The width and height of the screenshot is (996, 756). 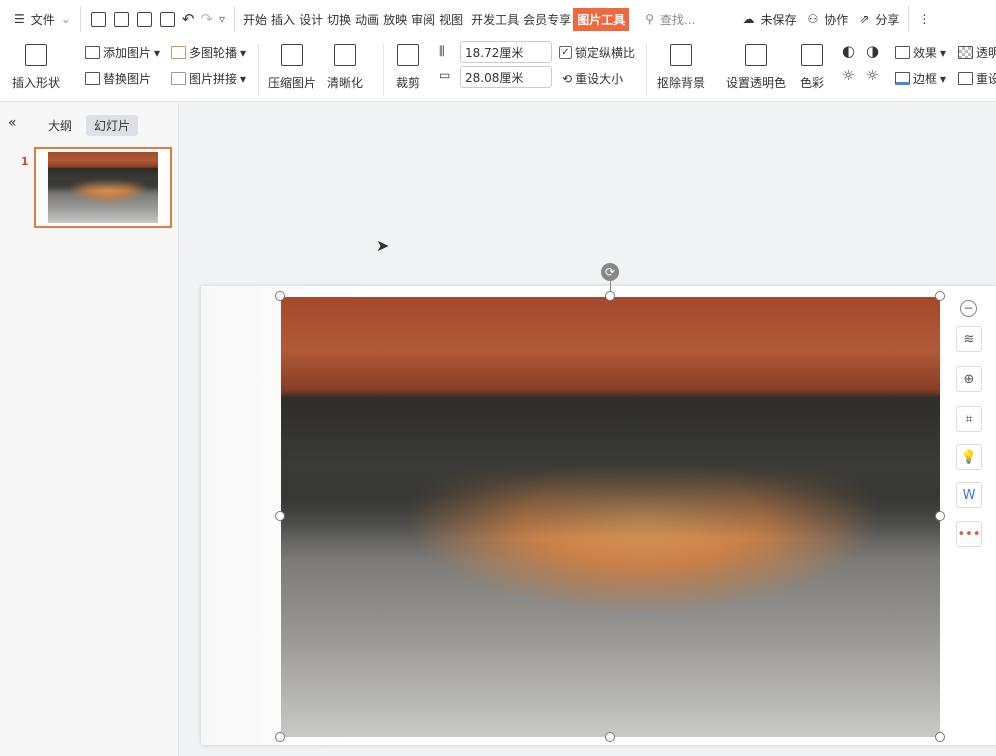 What do you see at coordinates (43, 19) in the screenshot?
I see `file-menu: 文件` at bounding box center [43, 19].